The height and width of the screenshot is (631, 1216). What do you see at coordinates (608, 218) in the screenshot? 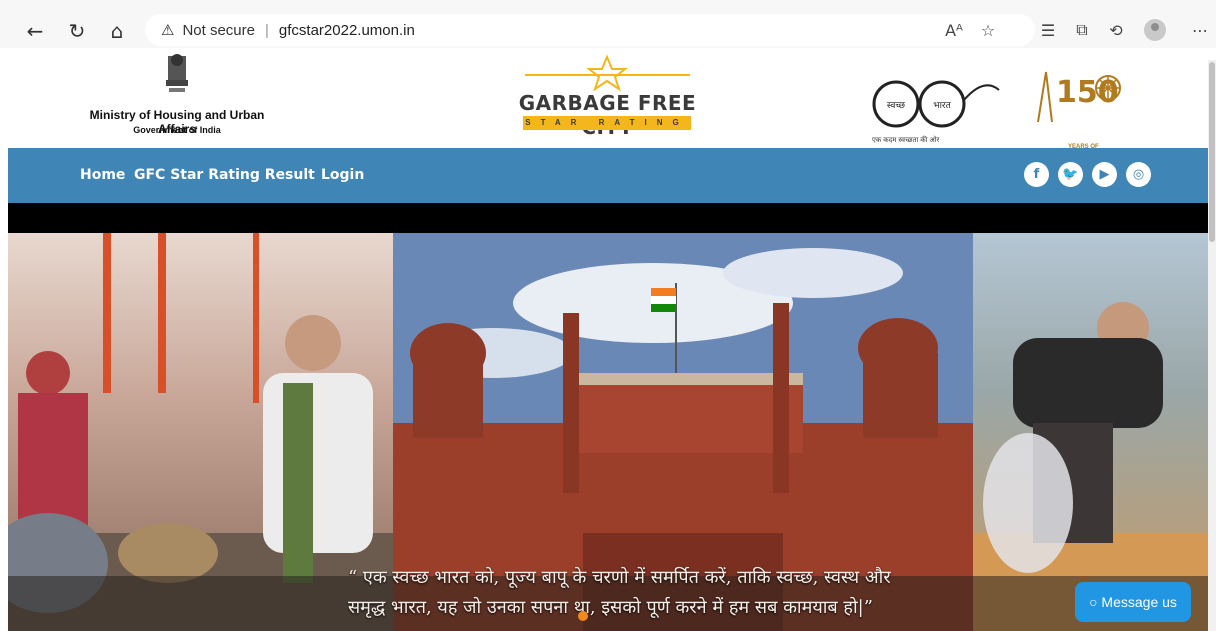
I see `banner-top-strip` at bounding box center [608, 218].